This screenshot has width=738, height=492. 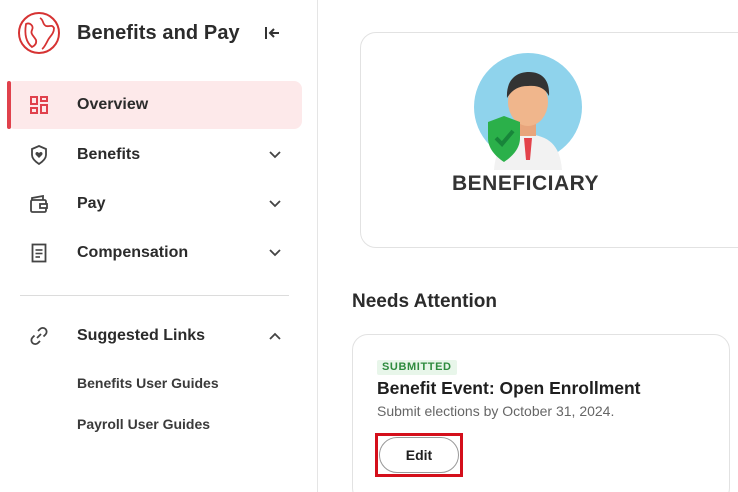 What do you see at coordinates (113, 104) in the screenshot?
I see `sidebar-item-label: Overview` at bounding box center [113, 104].